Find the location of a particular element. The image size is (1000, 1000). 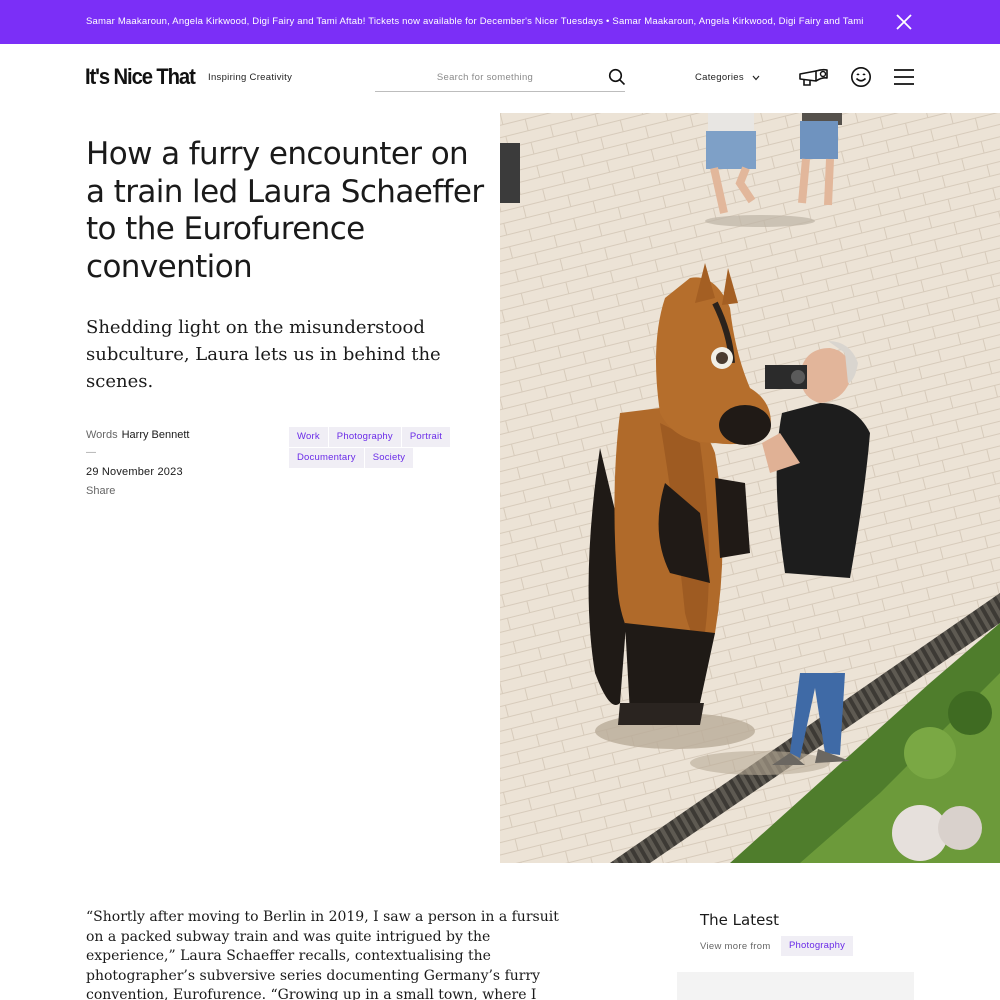

view-more-photography-tag: Photography is located at coordinates (817, 946).